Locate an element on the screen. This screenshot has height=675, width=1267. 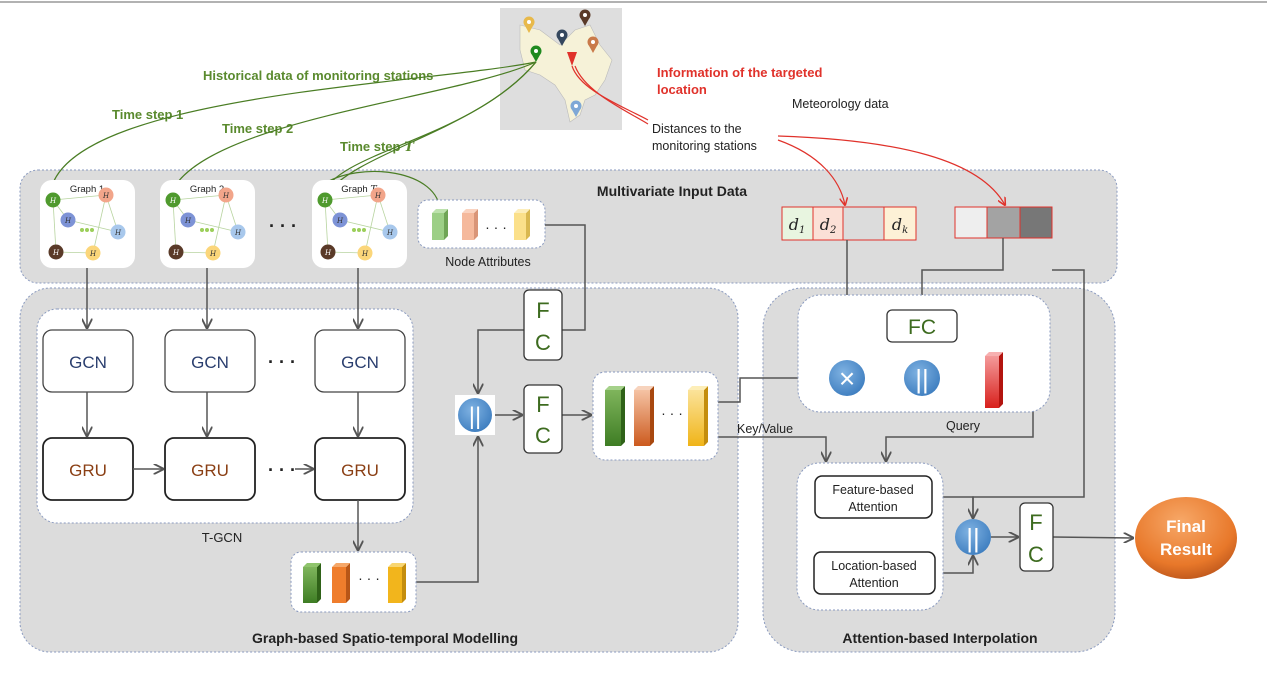
output-cube-orange is located at coordinates (341, 583).